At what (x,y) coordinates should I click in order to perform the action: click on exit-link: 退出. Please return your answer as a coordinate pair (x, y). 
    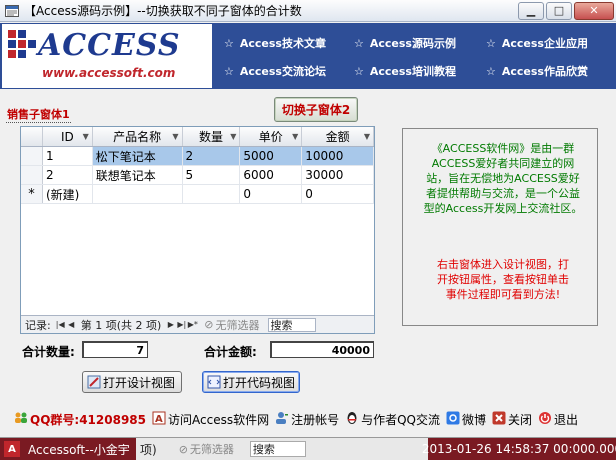
    Looking at the image, I should click on (558, 419).